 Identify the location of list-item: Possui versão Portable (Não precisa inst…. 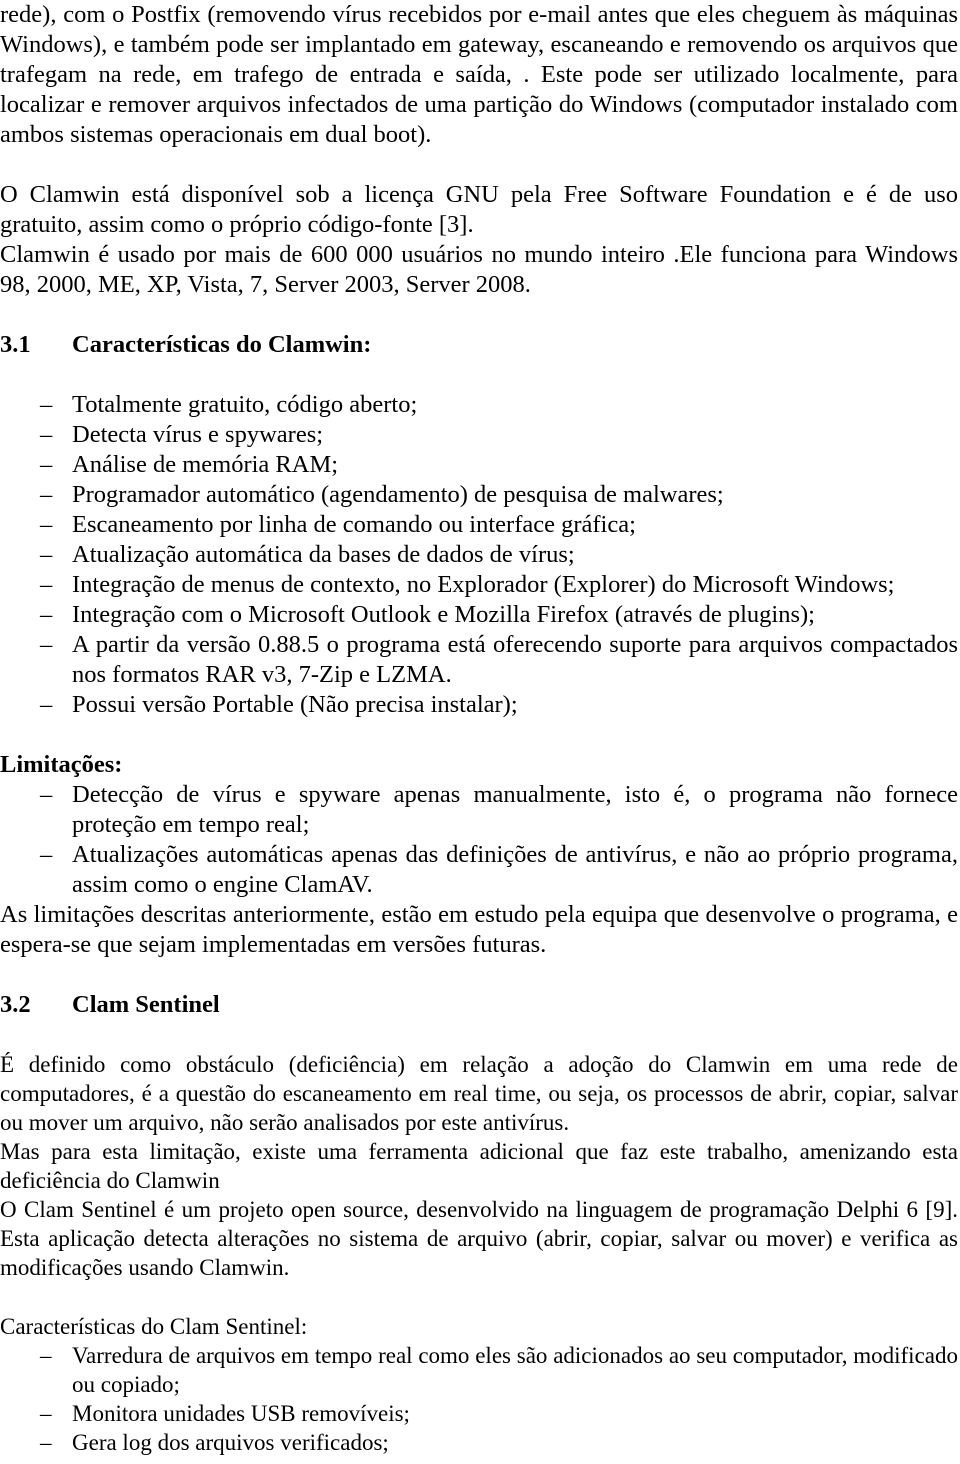
(479, 705).